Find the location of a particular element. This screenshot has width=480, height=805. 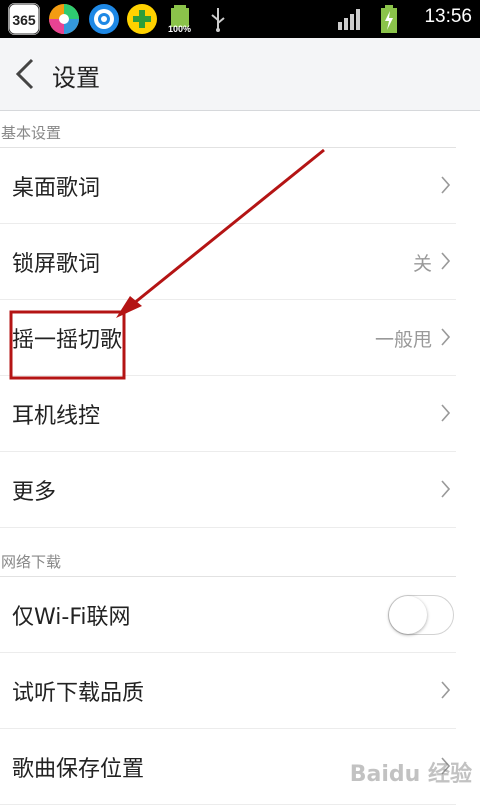

row-value: 一般甩 is located at coordinates (403, 340).